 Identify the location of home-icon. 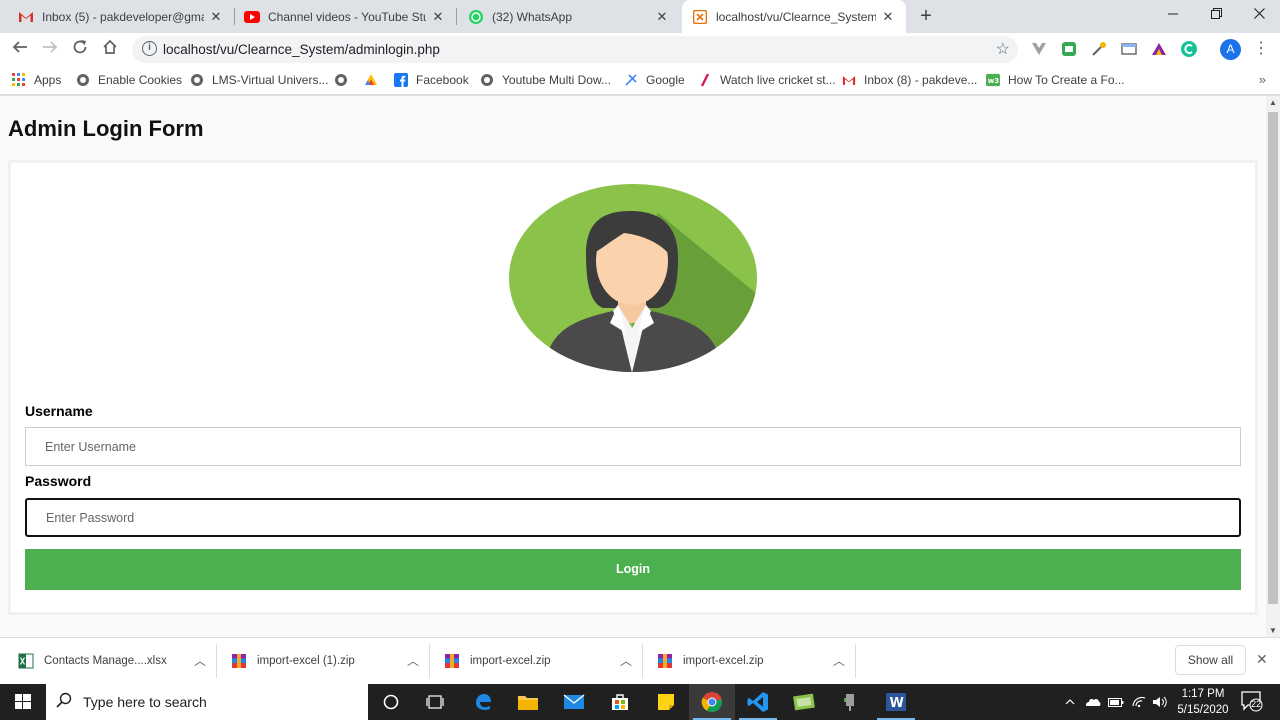
(110, 50).